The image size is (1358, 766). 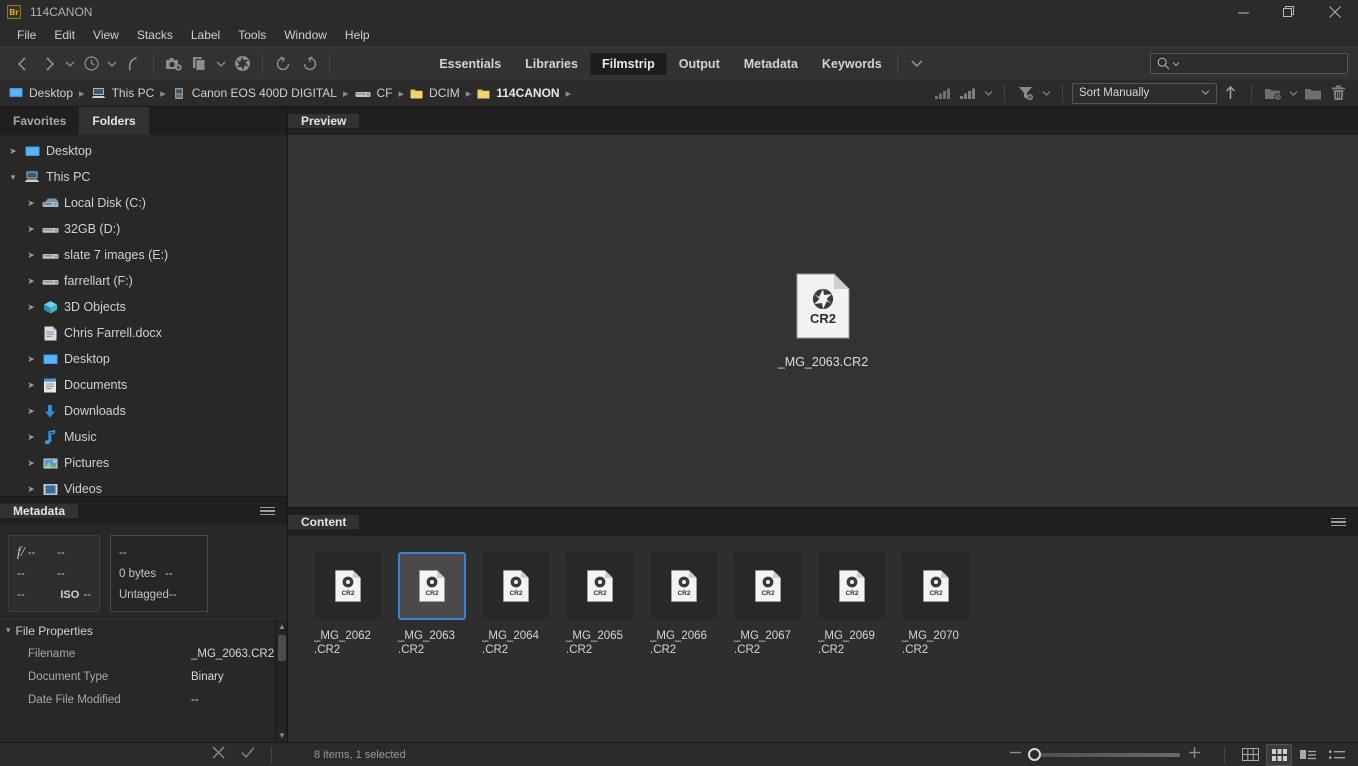 What do you see at coordinates (143, 255) in the screenshot?
I see `sidebar-item-slate-7-images-e: ➤ slate 7 images (E:)` at bounding box center [143, 255].